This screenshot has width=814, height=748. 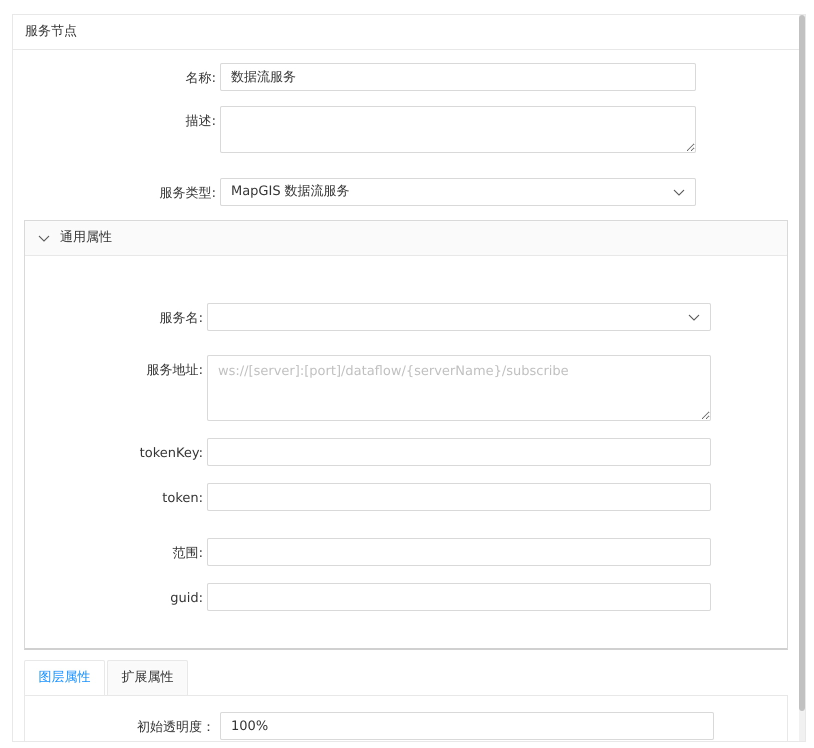 What do you see at coordinates (459, 317) in the screenshot?
I see `dropdown-field` at bounding box center [459, 317].